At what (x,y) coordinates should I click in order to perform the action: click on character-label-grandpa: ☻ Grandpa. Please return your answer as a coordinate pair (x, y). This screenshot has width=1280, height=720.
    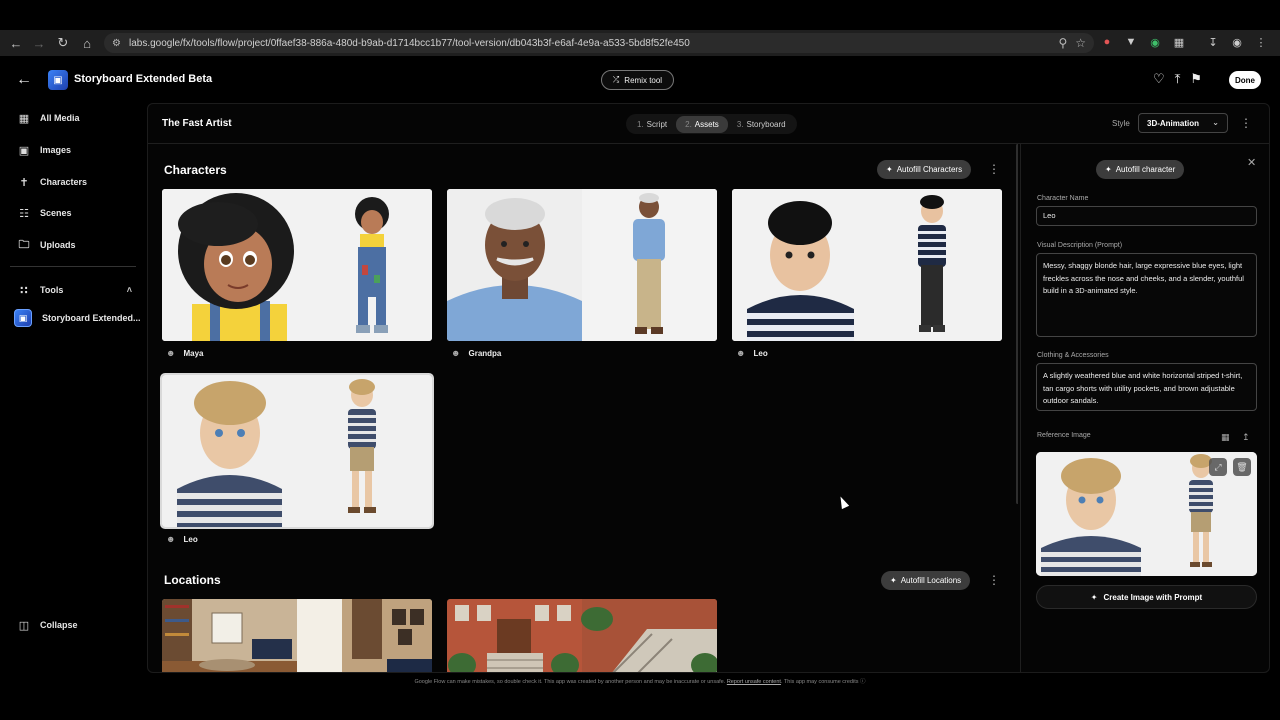
    Looking at the image, I should click on (476, 353).